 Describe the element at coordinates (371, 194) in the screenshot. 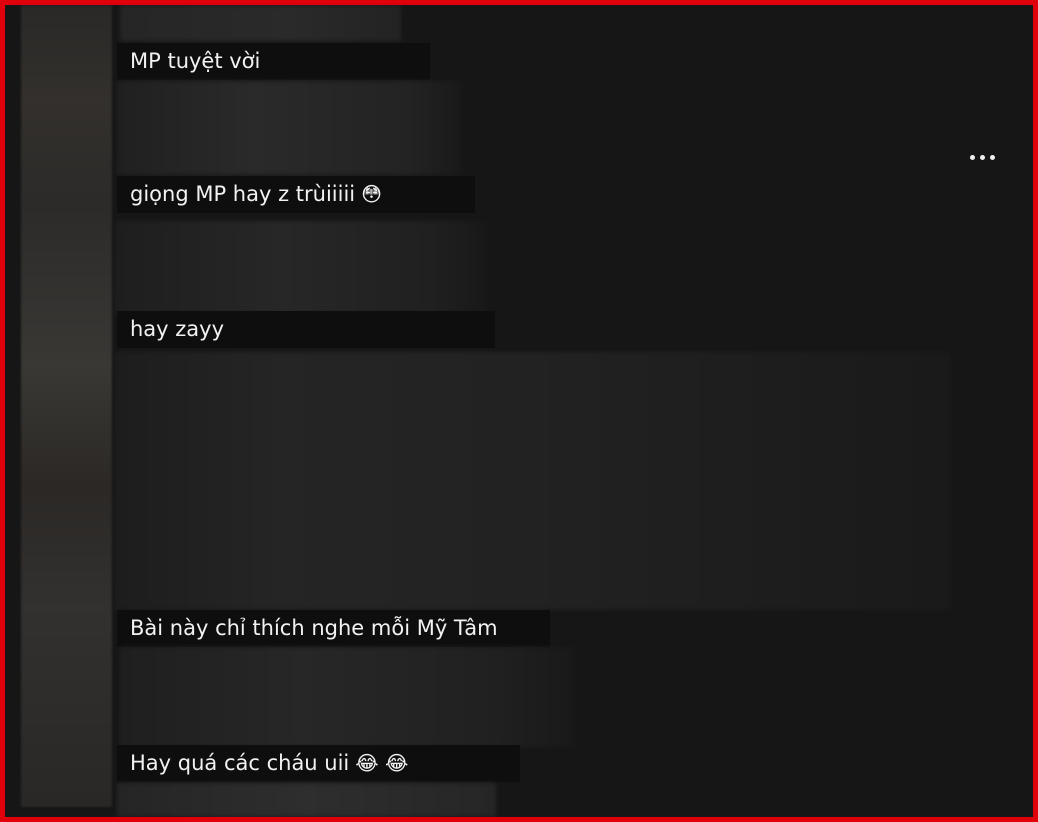

I see `flushed-face-emoji: 😳` at that location.